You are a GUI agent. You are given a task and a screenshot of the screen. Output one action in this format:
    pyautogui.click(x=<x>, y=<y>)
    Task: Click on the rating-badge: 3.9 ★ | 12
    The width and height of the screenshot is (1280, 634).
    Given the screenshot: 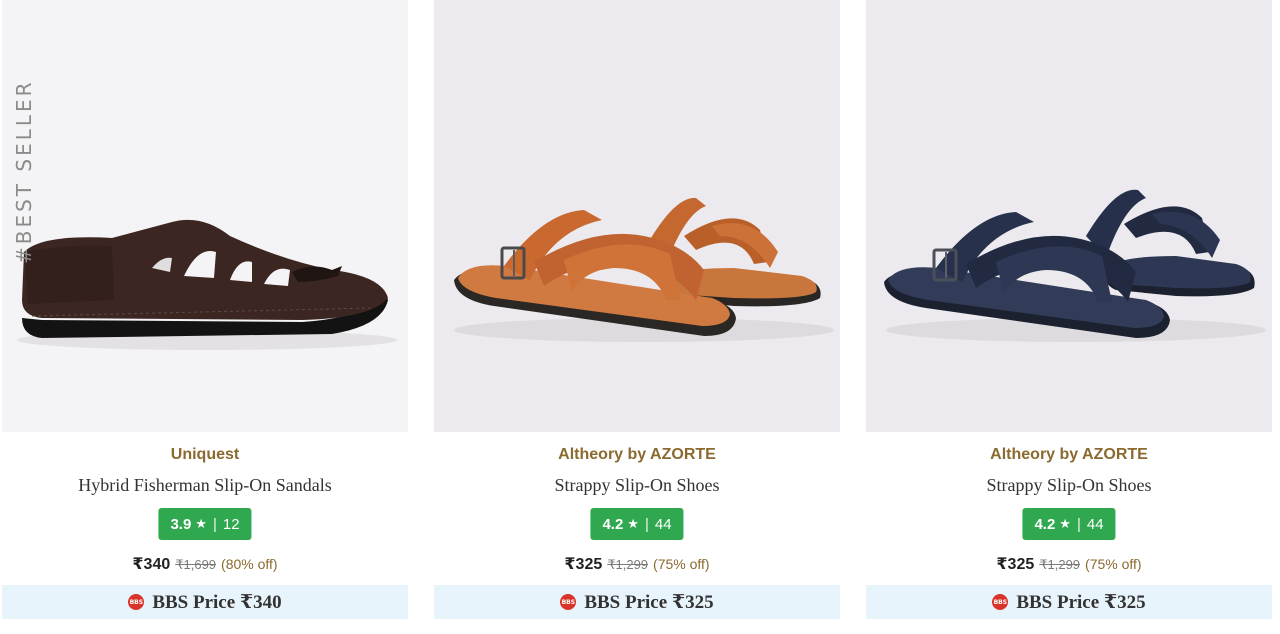 What is the action you would take?
    pyautogui.click(x=205, y=524)
    